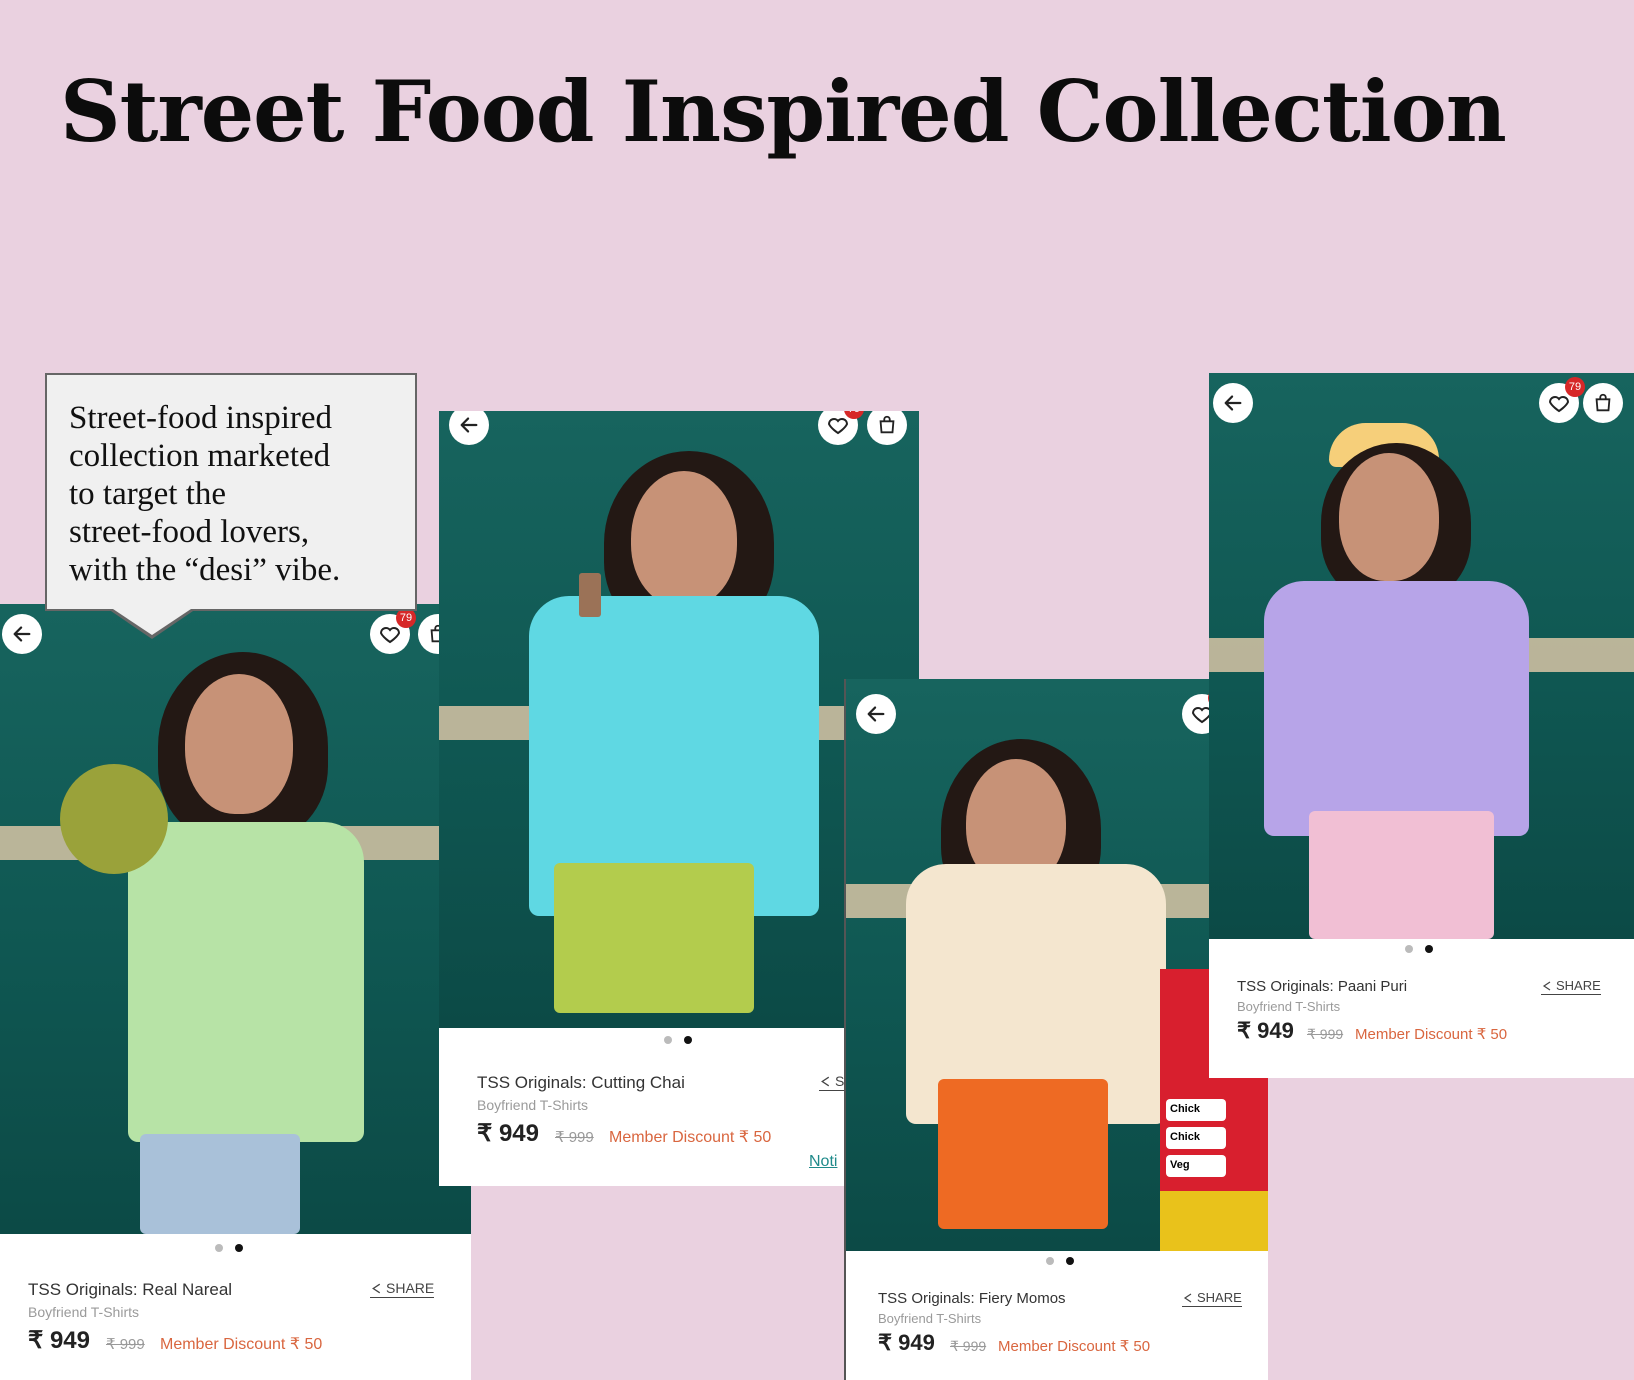 Image resolution: width=1634 pixels, height=1380 pixels. I want to click on menu-item: Veg, so click(1196, 1166).